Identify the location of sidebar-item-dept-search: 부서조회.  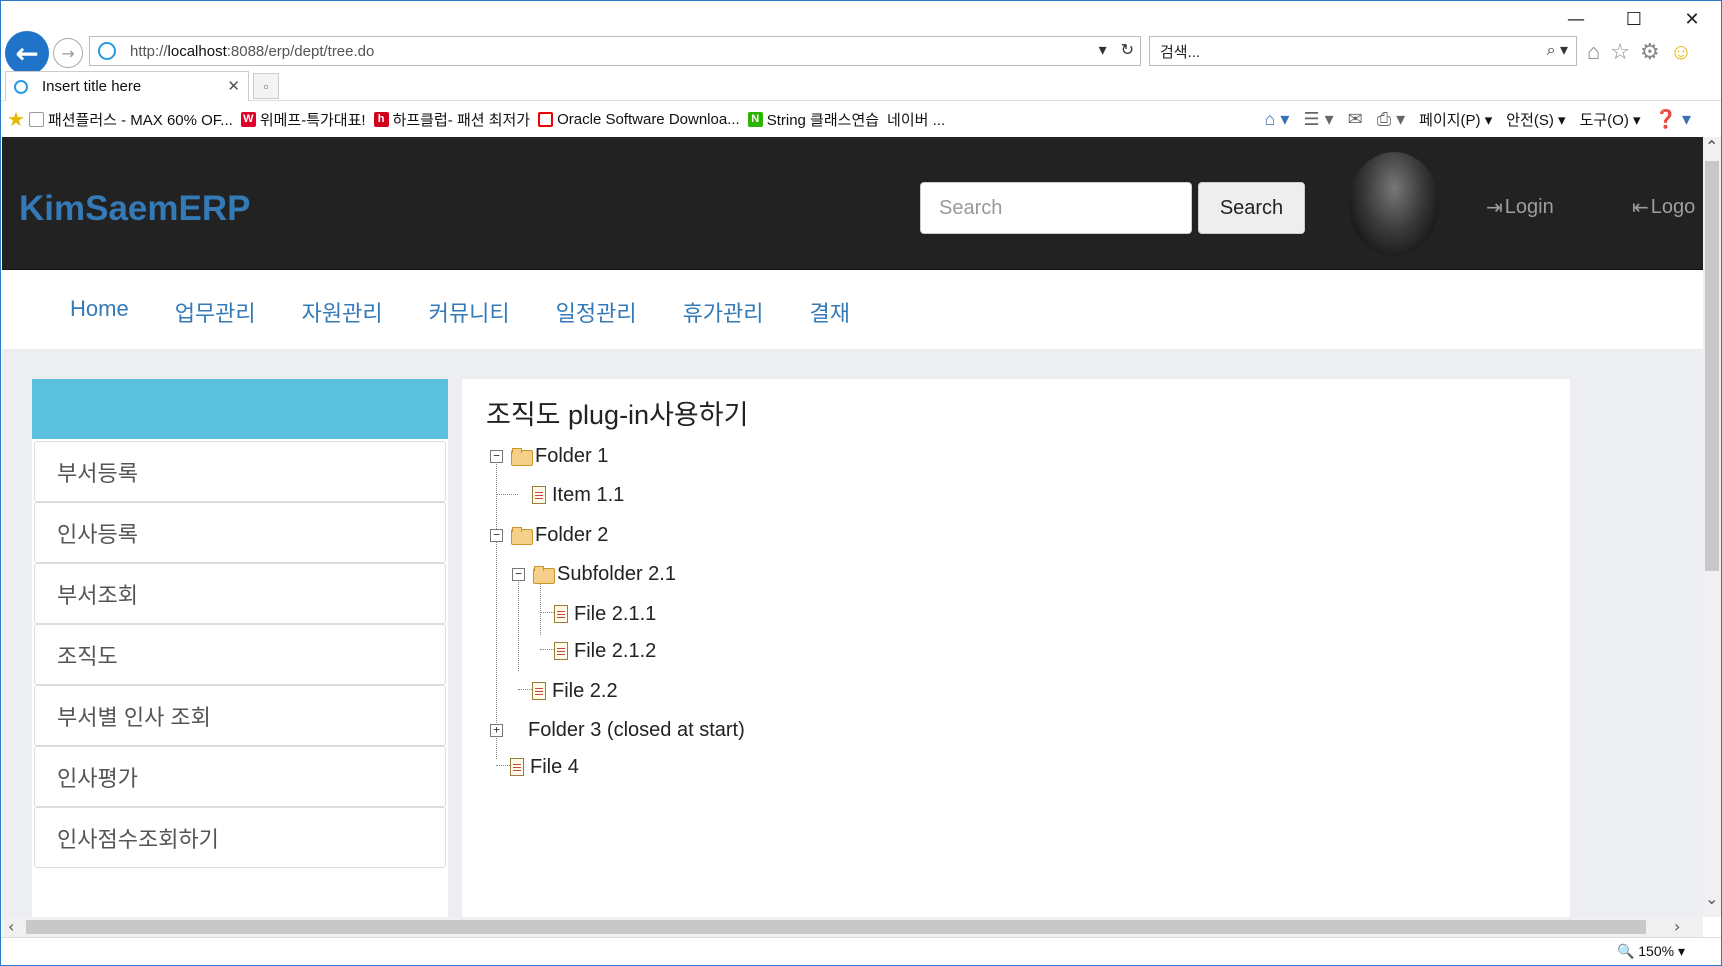
(240, 593).